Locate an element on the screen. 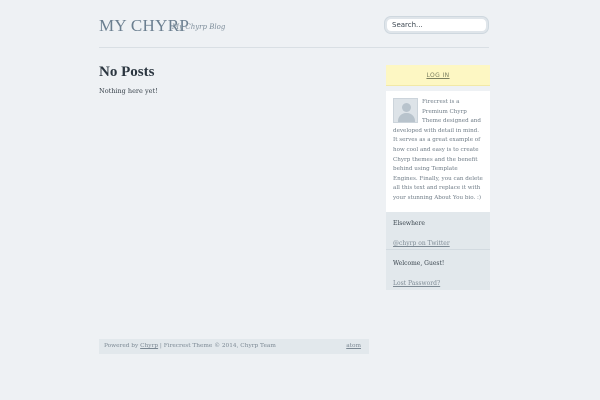  login-link: LOG IN is located at coordinates (437, 75).